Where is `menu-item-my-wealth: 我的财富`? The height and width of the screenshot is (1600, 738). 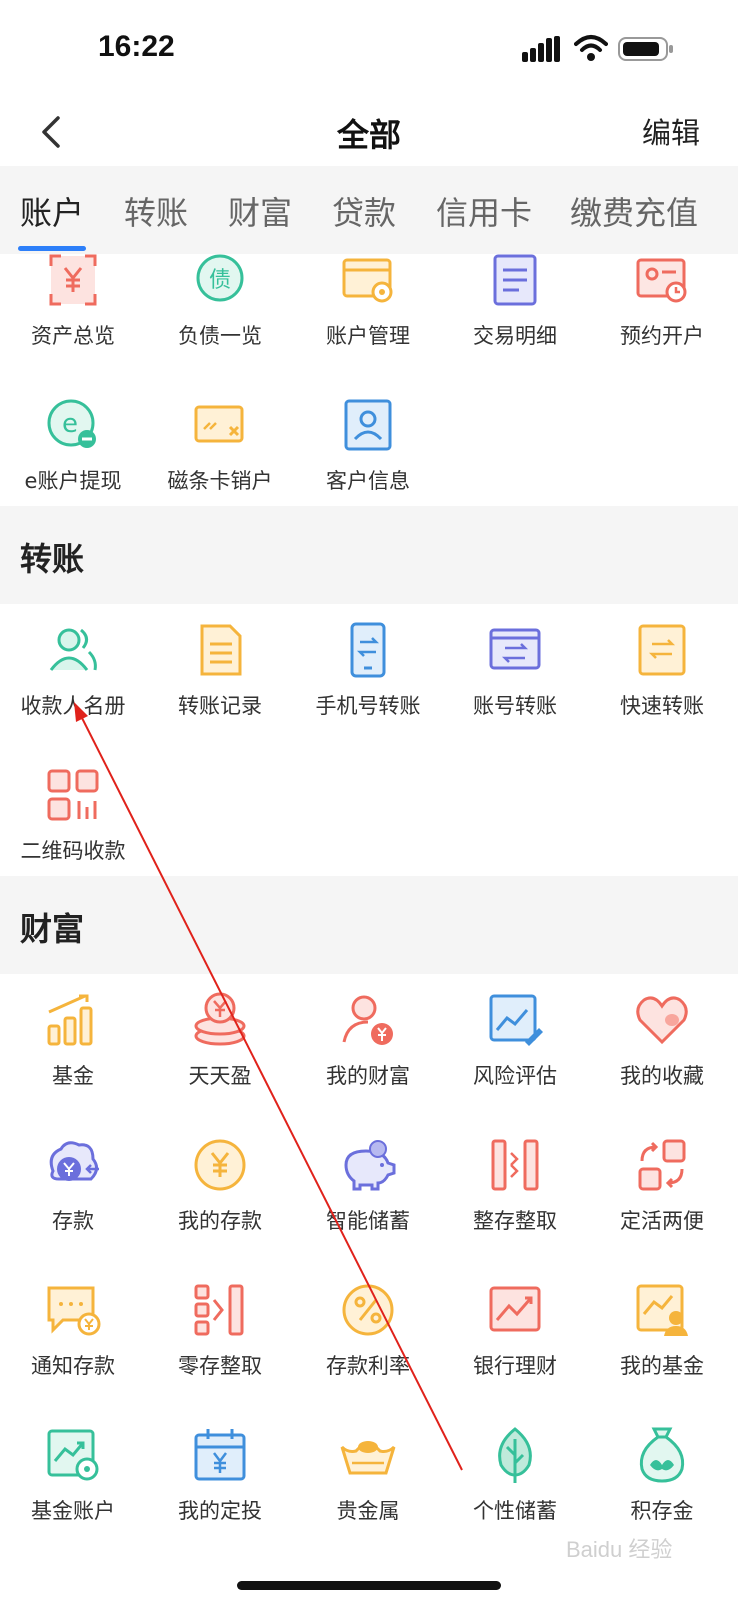
menu-item-my-wealth: 我的财富 is located at coordinates (368, 1040).